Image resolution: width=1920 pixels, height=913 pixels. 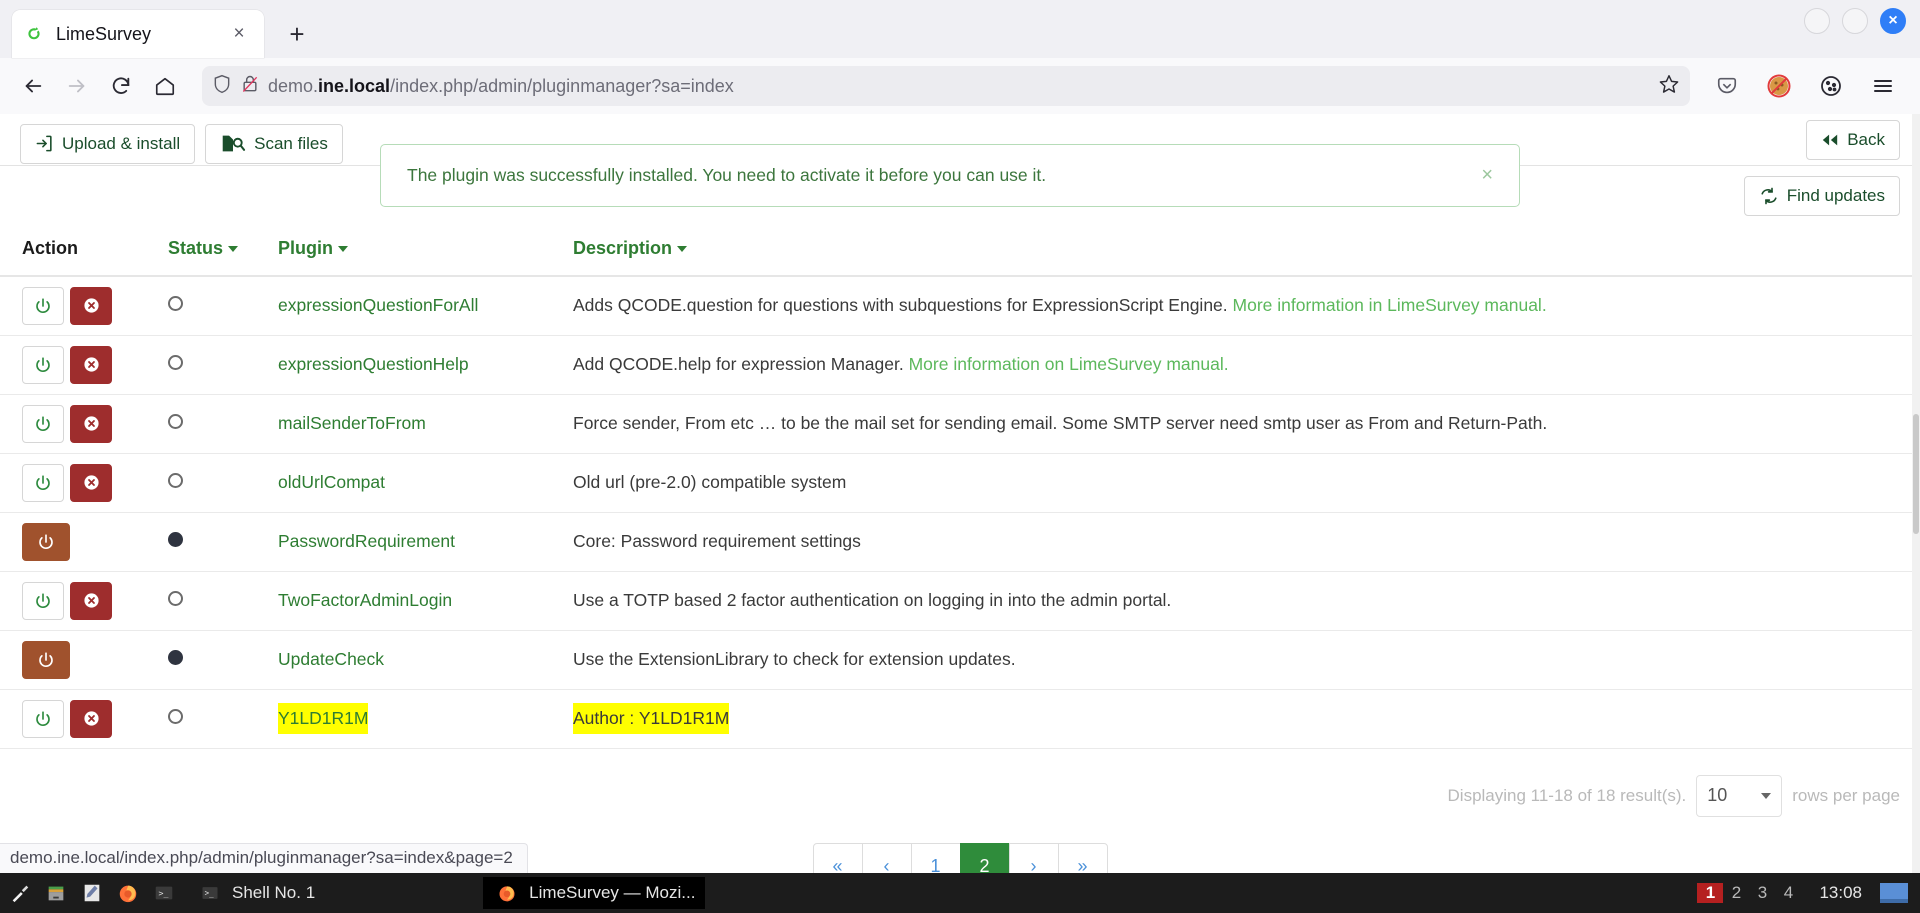 I want to click on maximize-button, so click(x=1855, y=21).